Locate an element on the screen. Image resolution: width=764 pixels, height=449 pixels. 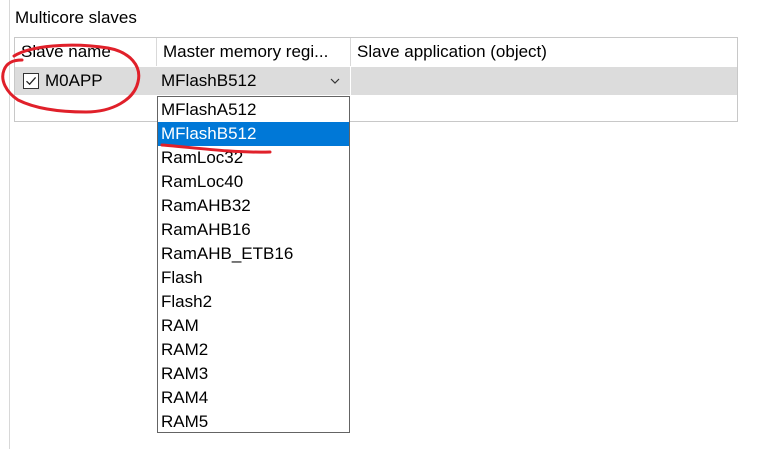
slave-application-cell is located at coordinates (544, 81).